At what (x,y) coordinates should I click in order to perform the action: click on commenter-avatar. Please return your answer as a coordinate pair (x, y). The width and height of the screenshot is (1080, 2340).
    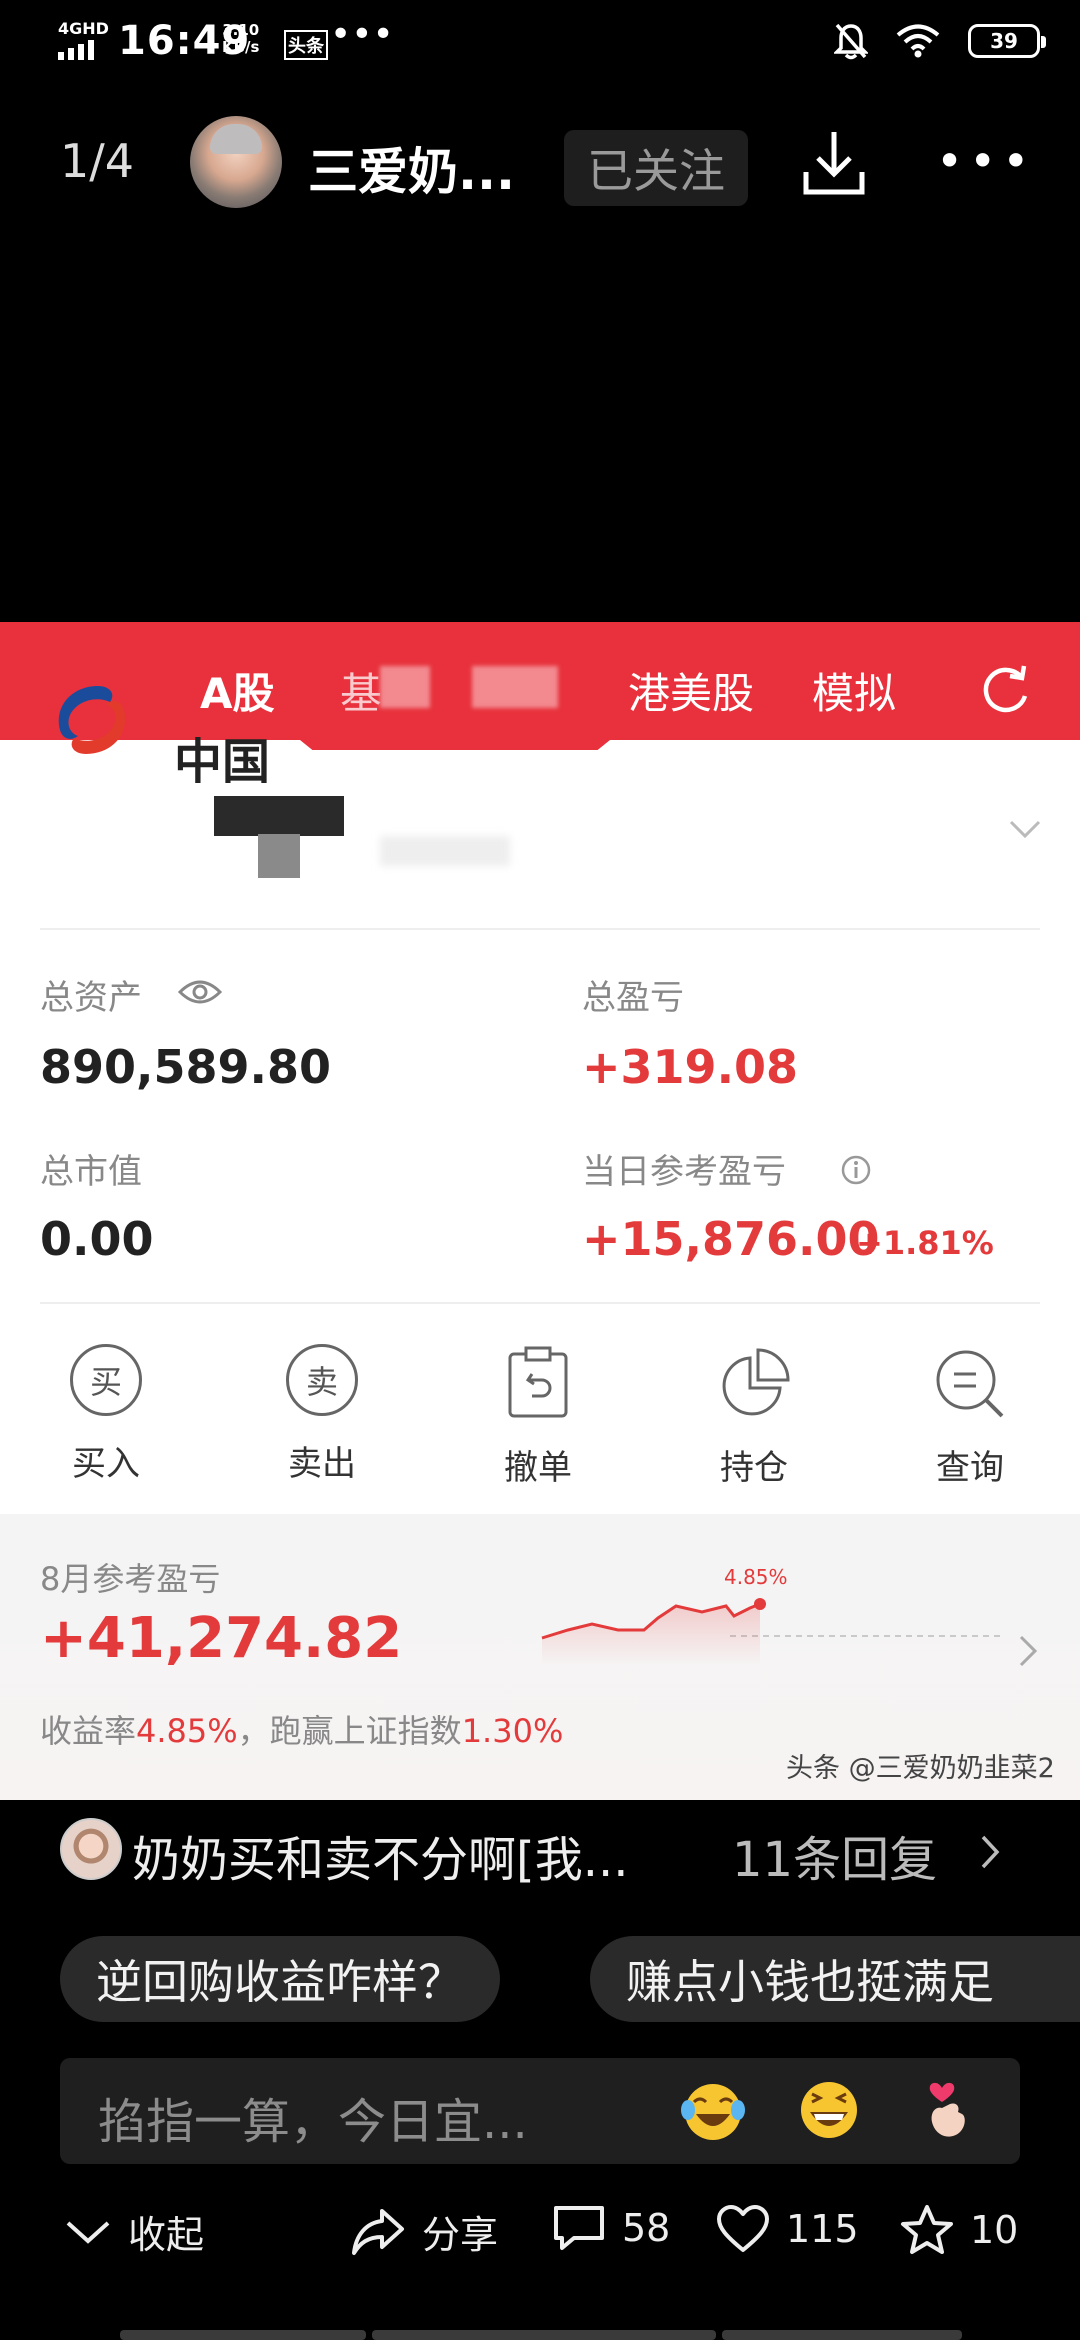
    Looking at the image, I should click on (91, 1849).